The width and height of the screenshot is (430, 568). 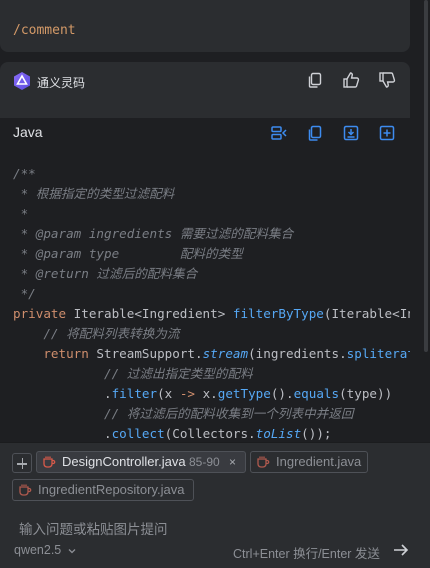 What do you see at coordinates (306, 554) in the screenshot?
I see `send-shortcut-hint: Ctrl+Enter 换行/Enter 发送` at bounding box center [306, 554].